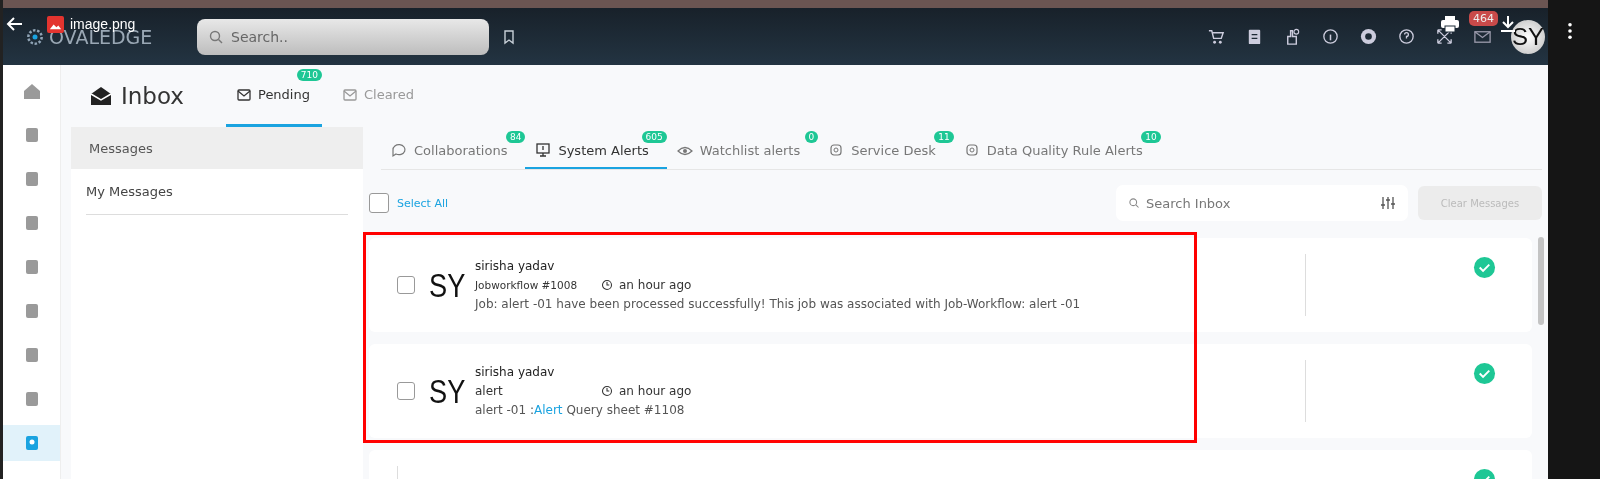 The height and width of the screenshot is (479, 1600). I want to click on page-title: Inbox, so click(153, 96).